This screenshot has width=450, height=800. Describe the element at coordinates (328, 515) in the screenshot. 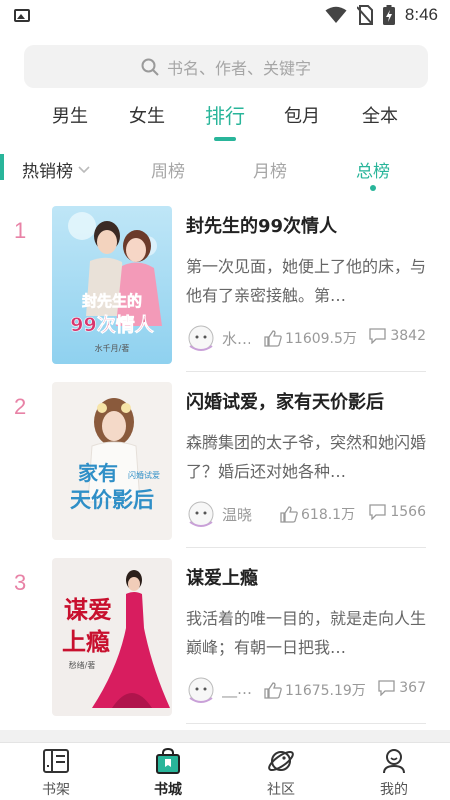

I see `likes-value: 618.1万` at that location.